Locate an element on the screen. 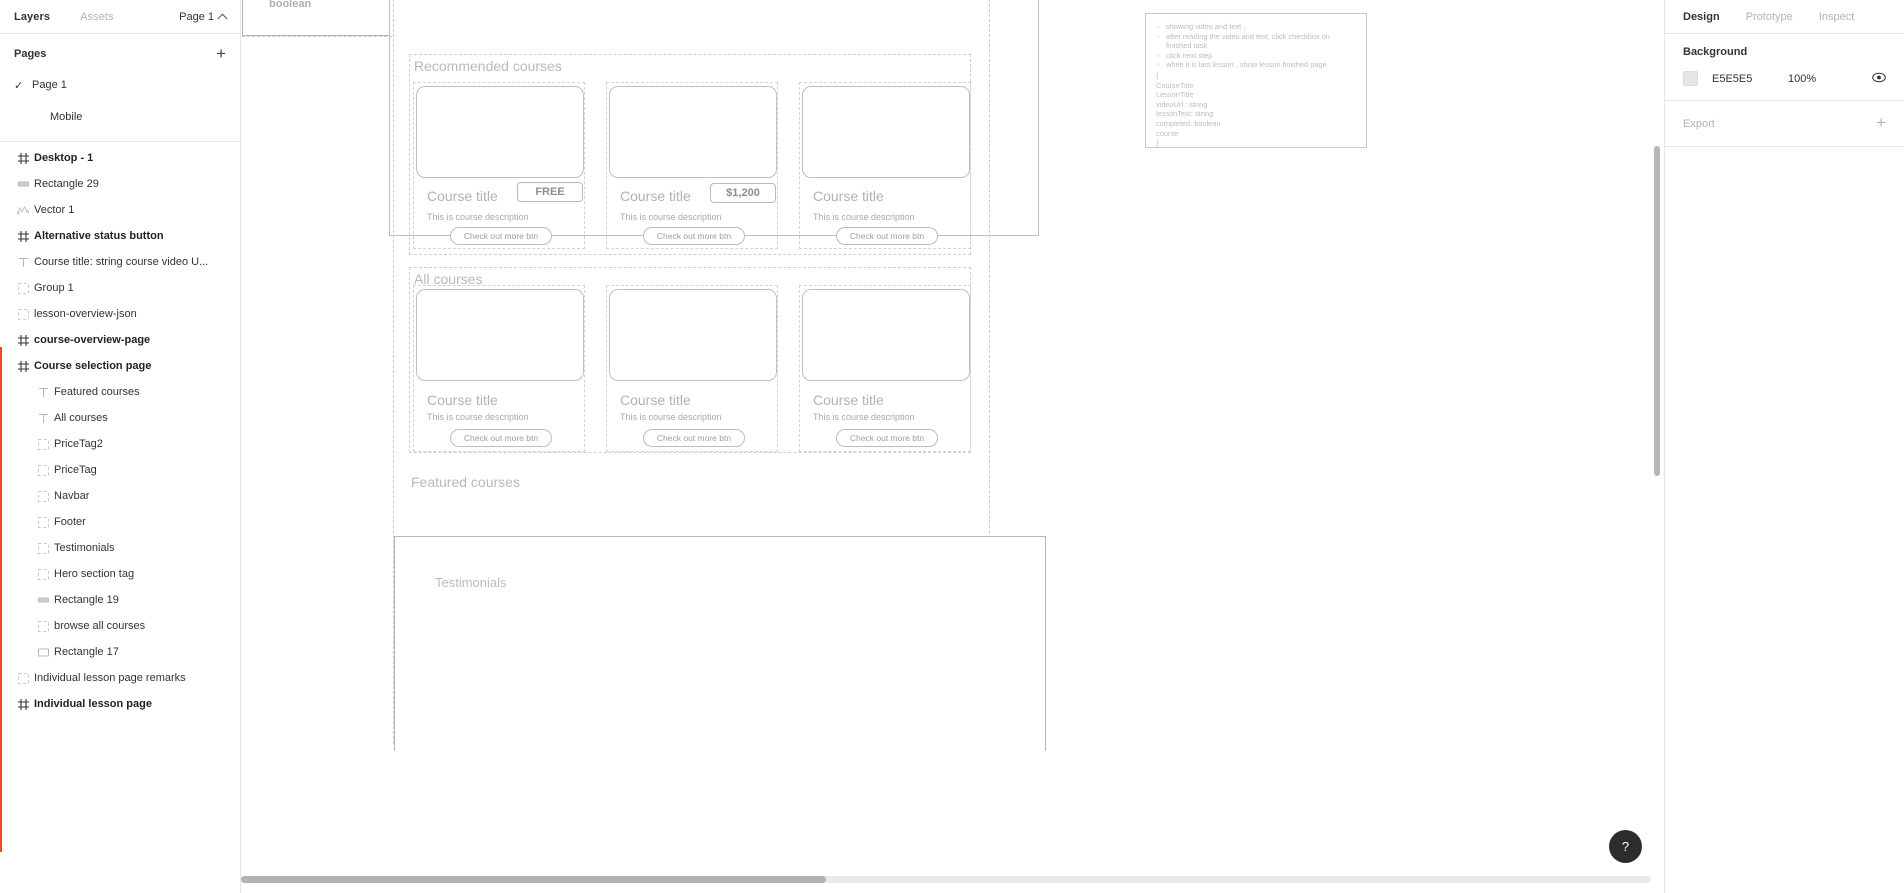 This screenshot has width=1904, height=893. price-tag: $1,200 is located at coordinates (743, 193).